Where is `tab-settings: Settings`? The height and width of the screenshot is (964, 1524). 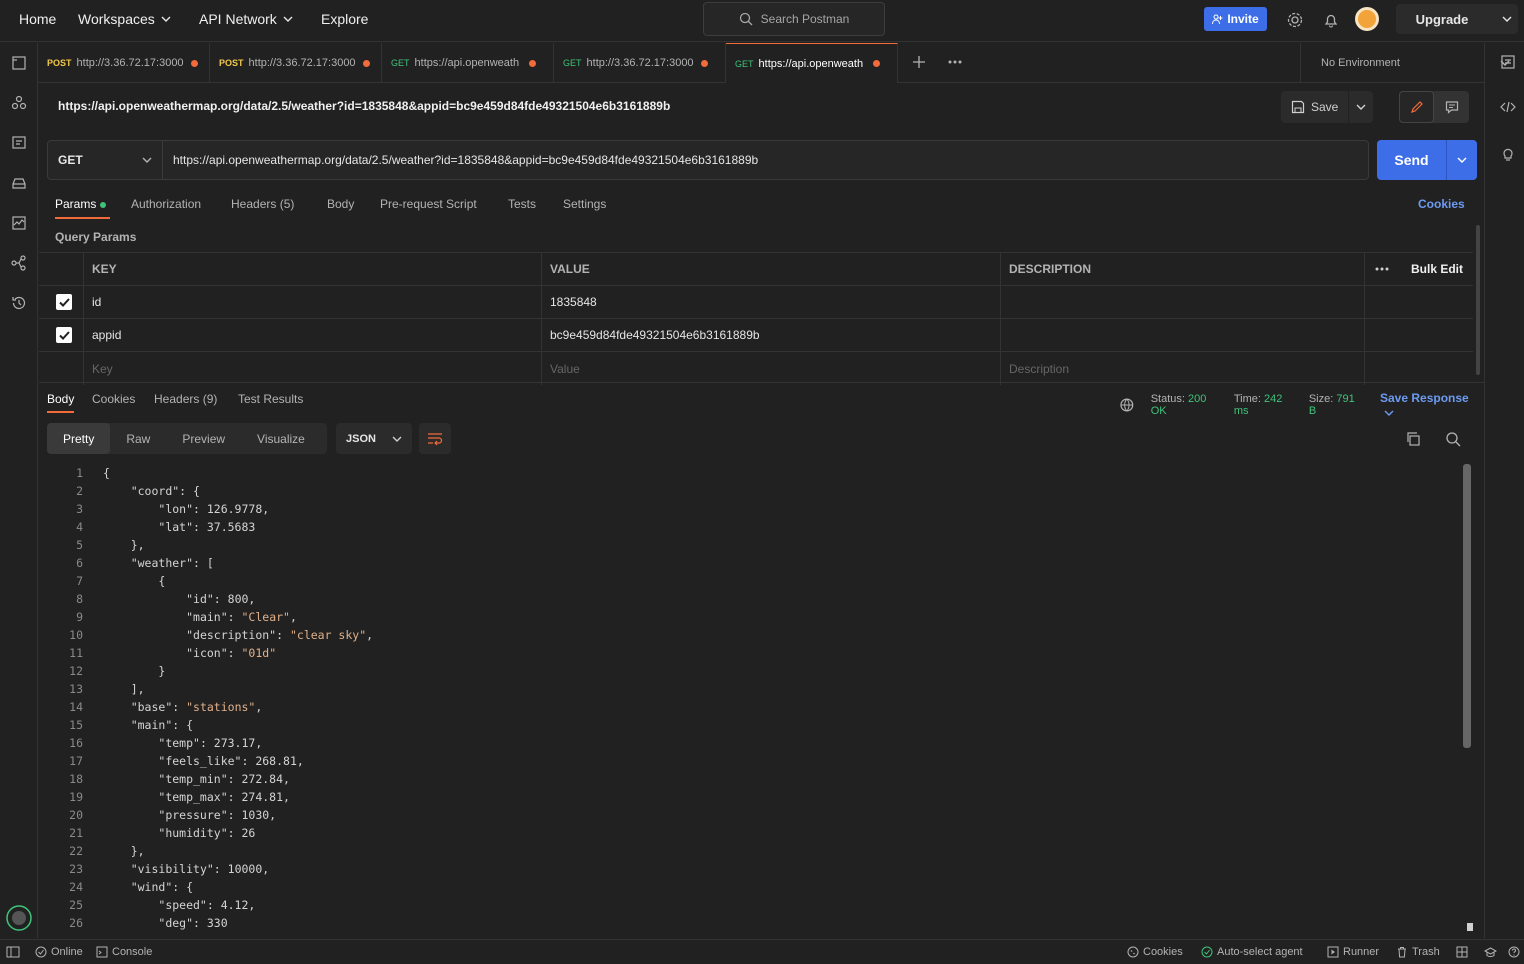
tab-settings: Settings is located at coordinates (584, 204).